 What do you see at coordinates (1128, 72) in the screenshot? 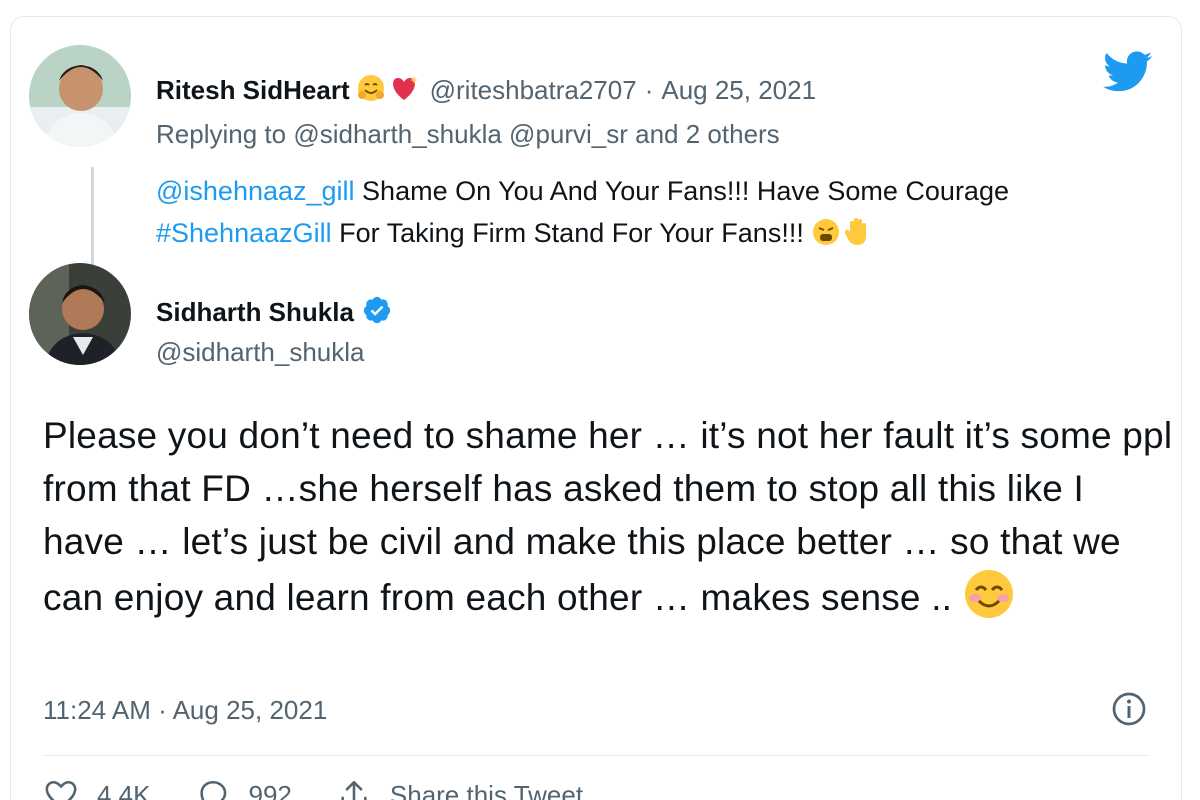
I see `twitter-bird-icon` at bounding box center [1128, 72].